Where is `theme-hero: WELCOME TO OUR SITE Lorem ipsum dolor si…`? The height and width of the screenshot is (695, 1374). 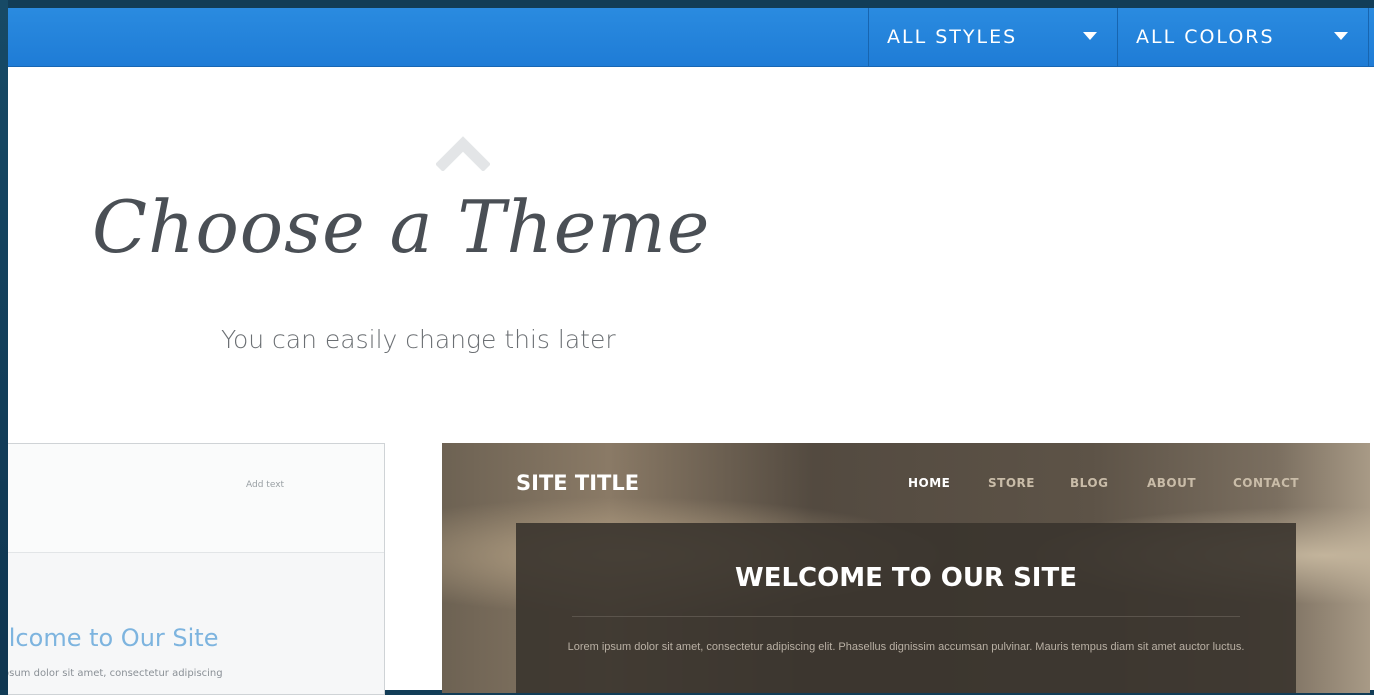 theme-hero: WELCOME TO OUR SITE Lorem ipsum dolor si… is located at coordinates (906, 608).